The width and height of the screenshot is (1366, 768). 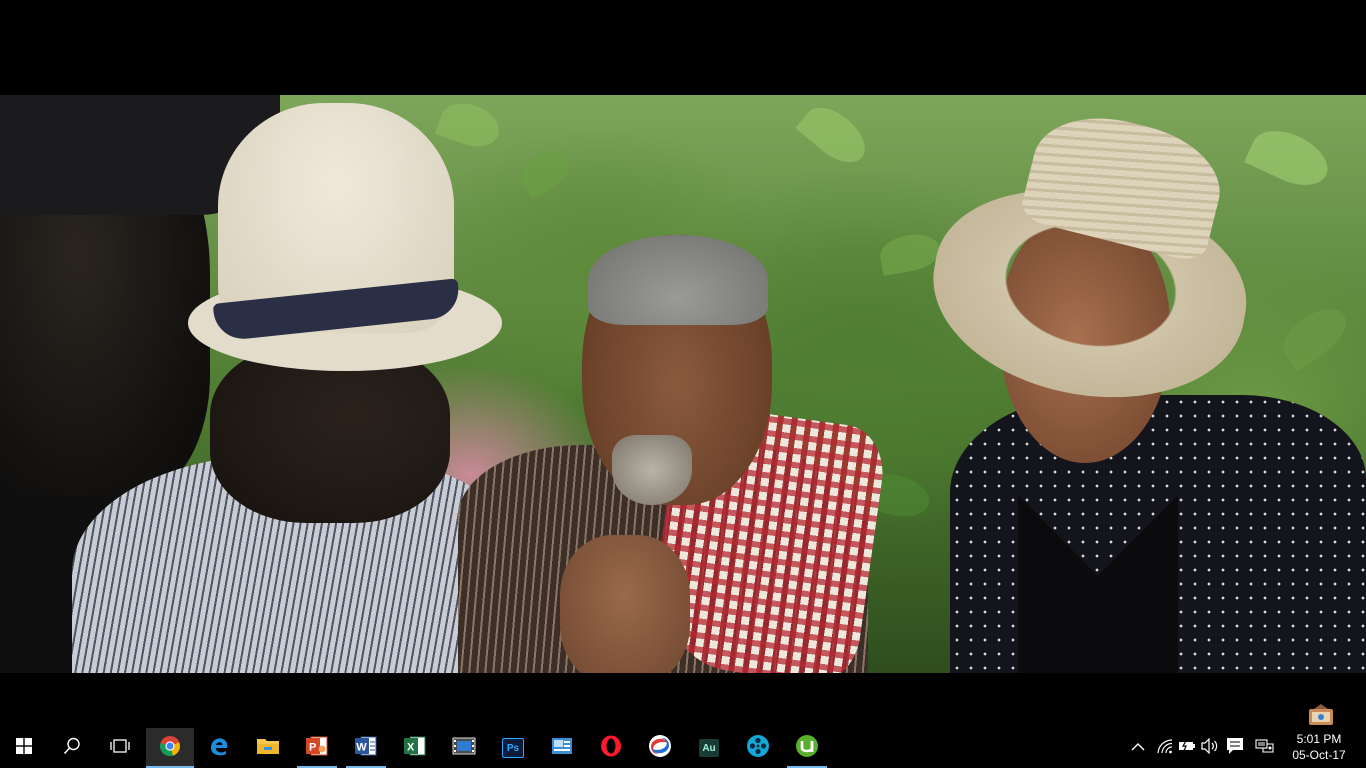 I want to click on chevron-up-icon, so click(x=1138, y=748).